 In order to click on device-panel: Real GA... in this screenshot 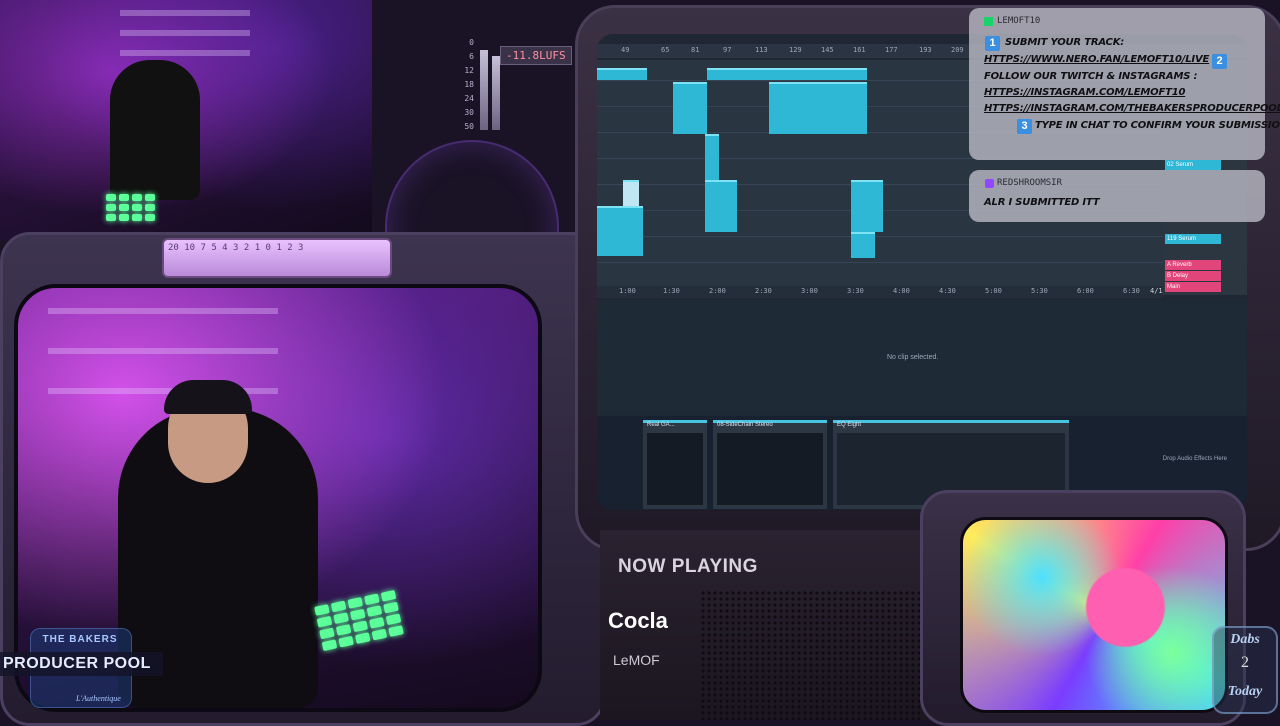, I will do `click(675, 464)`.